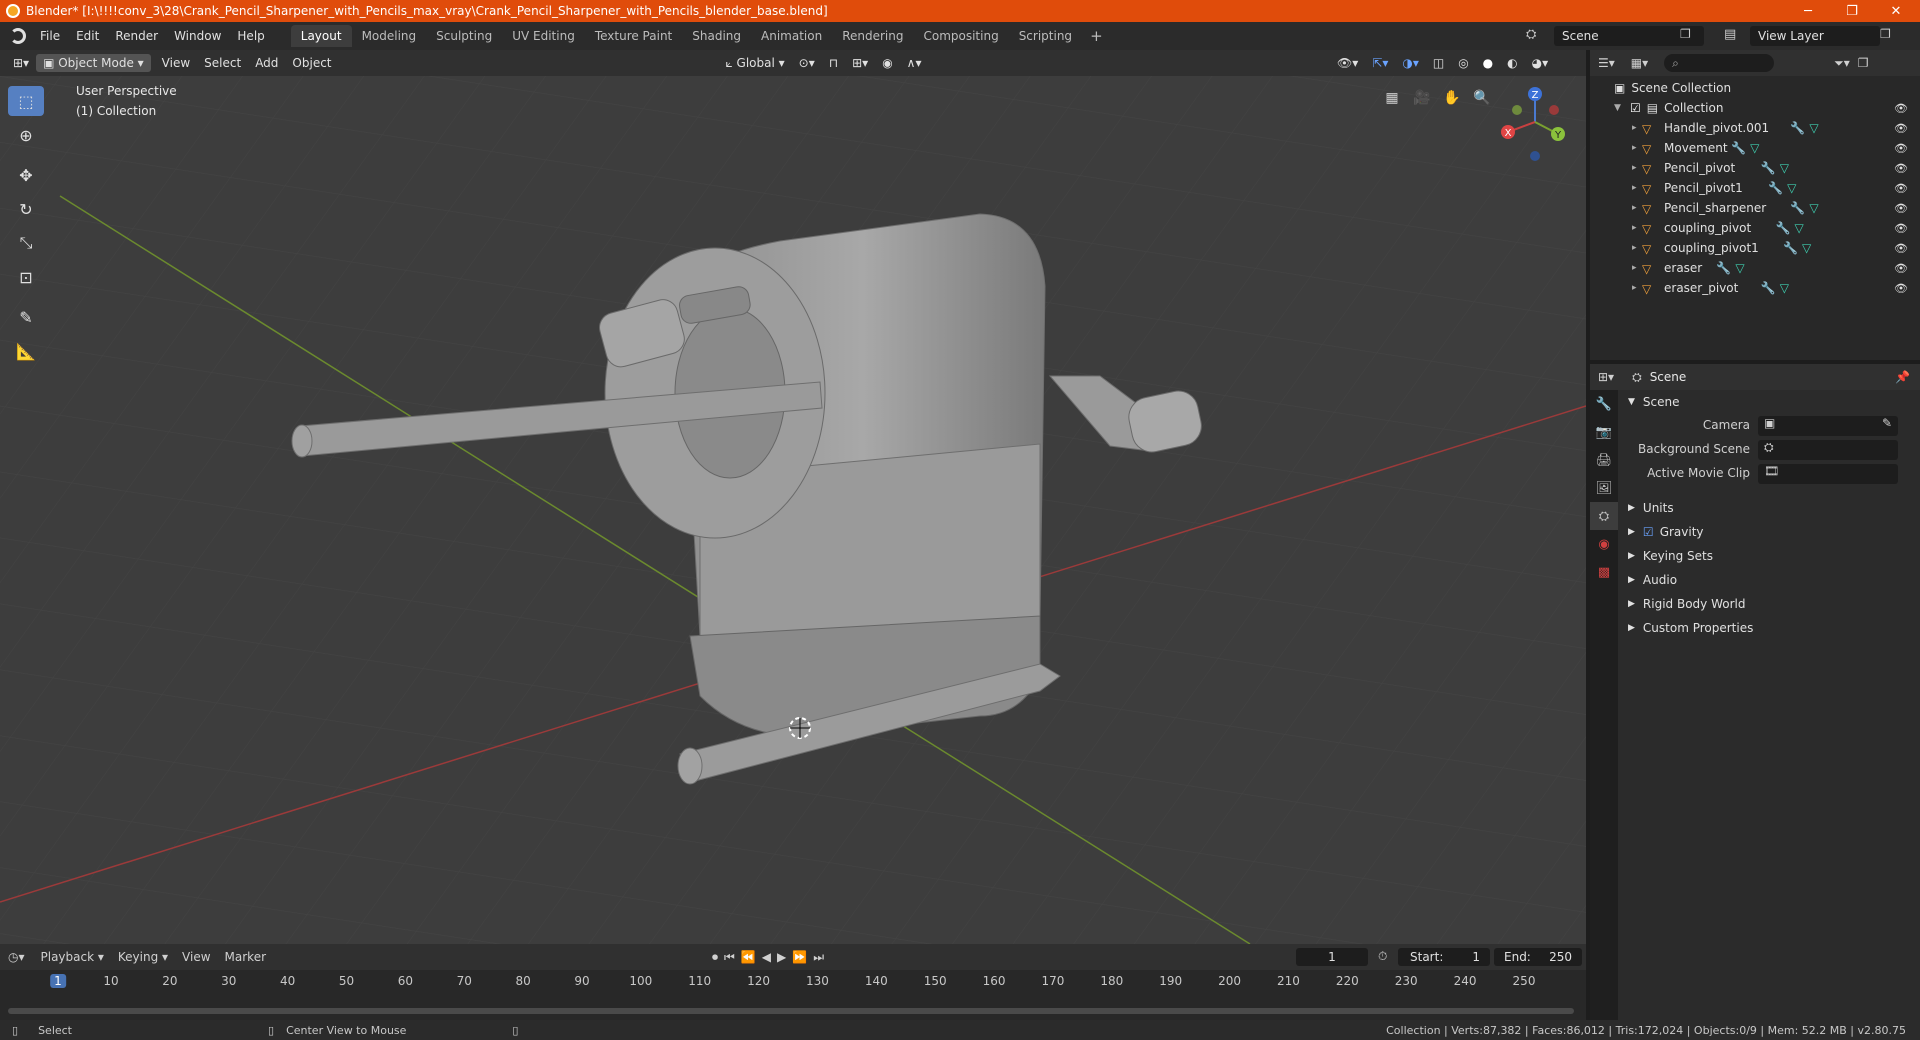 Image resolution: width=1920 pixels, height=1040 pixels. Describe the element at coordinates (1755, 168) in the screenshot. I see `outliner-object-row: ▸ ▽ Pencil_pivot 🔧 ▽ 👁` at that location.